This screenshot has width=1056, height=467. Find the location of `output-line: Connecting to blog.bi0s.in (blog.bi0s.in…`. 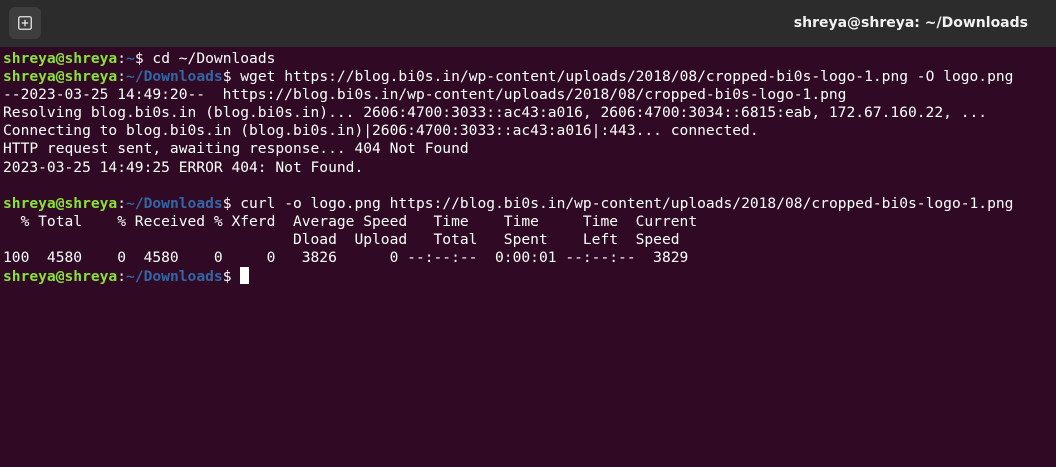

output-line: Connecting to blog.bi0s.in (blog.bi0s.in… is located at coordinates (381, 131).